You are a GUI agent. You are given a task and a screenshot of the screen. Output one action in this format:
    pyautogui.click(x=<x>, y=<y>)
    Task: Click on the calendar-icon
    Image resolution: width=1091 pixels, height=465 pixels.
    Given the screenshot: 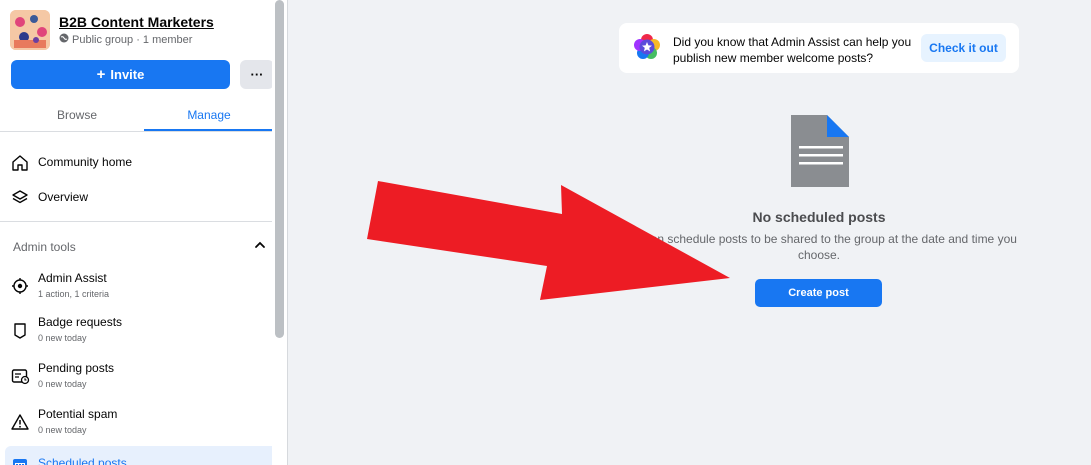 What is the action you would take?
    pyautogui.click(x=20, y=460)
    